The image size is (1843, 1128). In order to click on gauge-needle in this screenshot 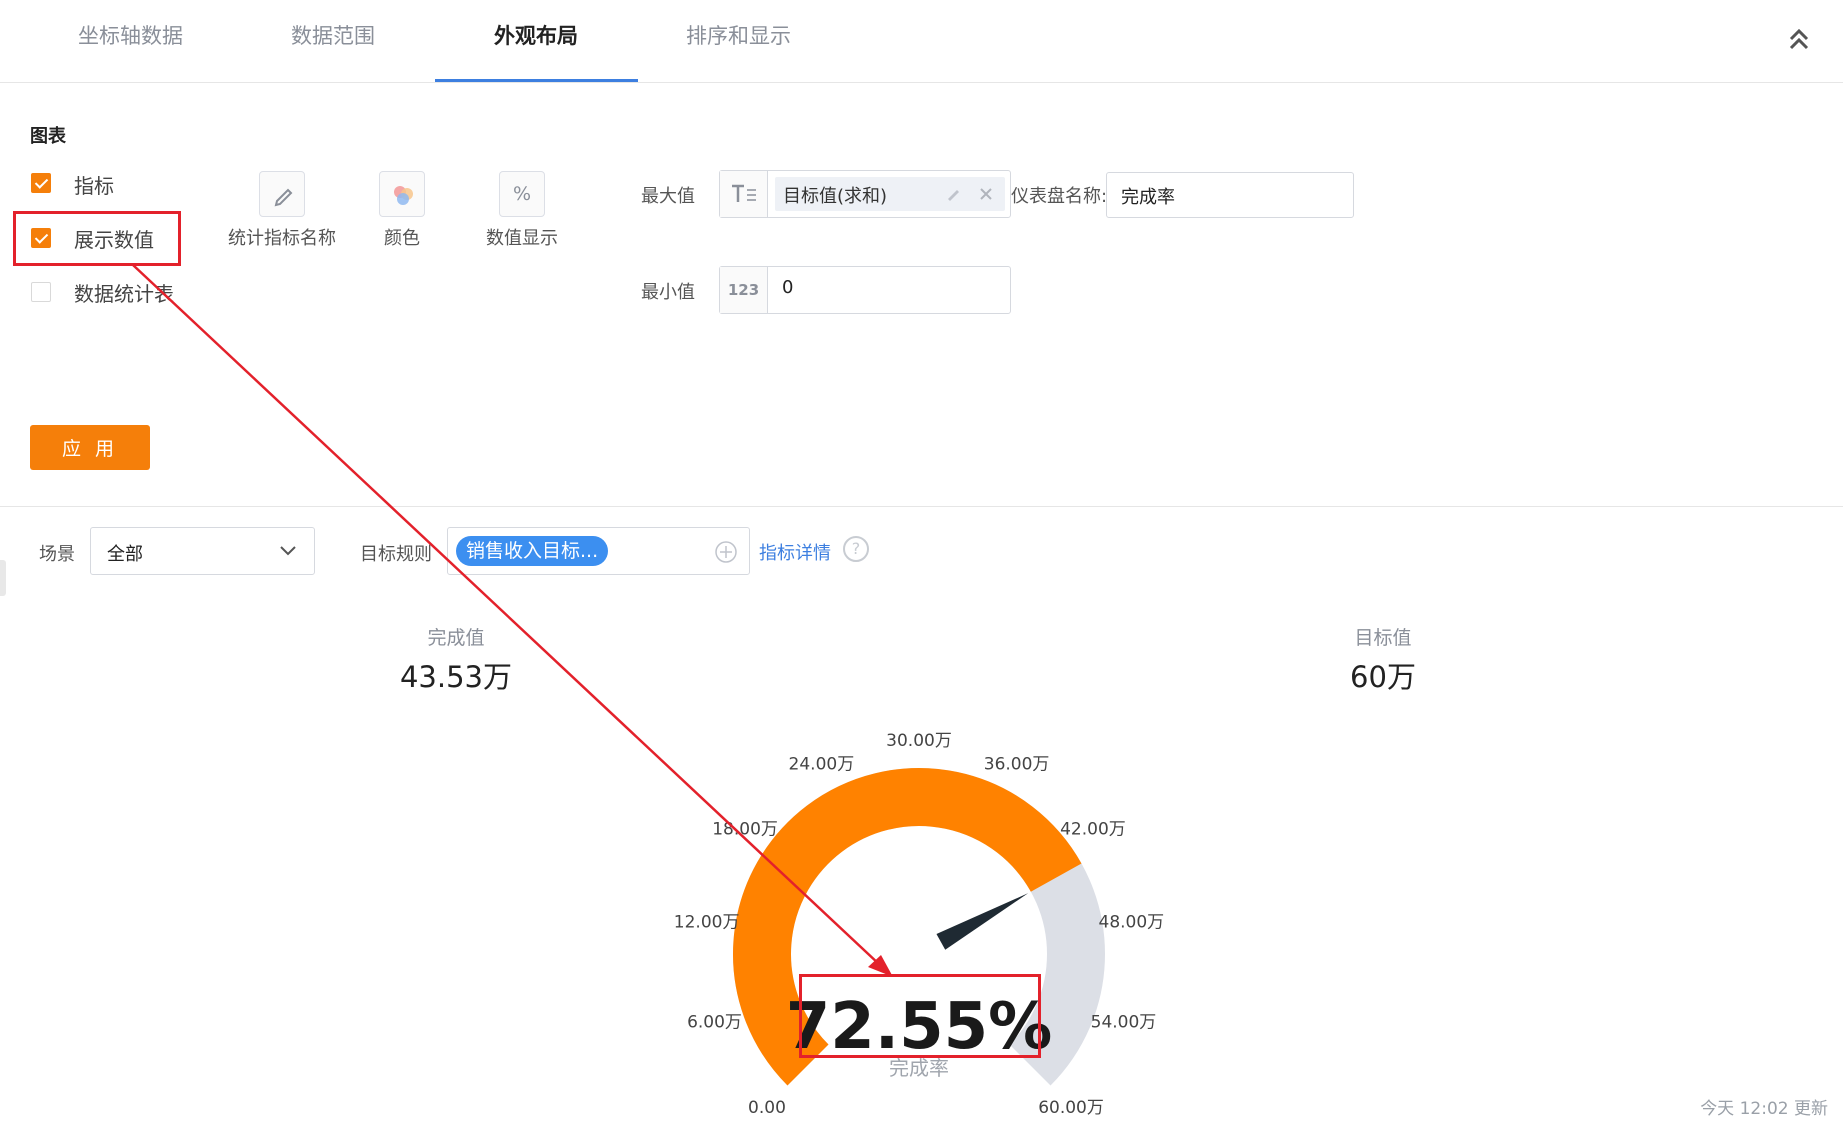, I will do `click(982, 921)`.